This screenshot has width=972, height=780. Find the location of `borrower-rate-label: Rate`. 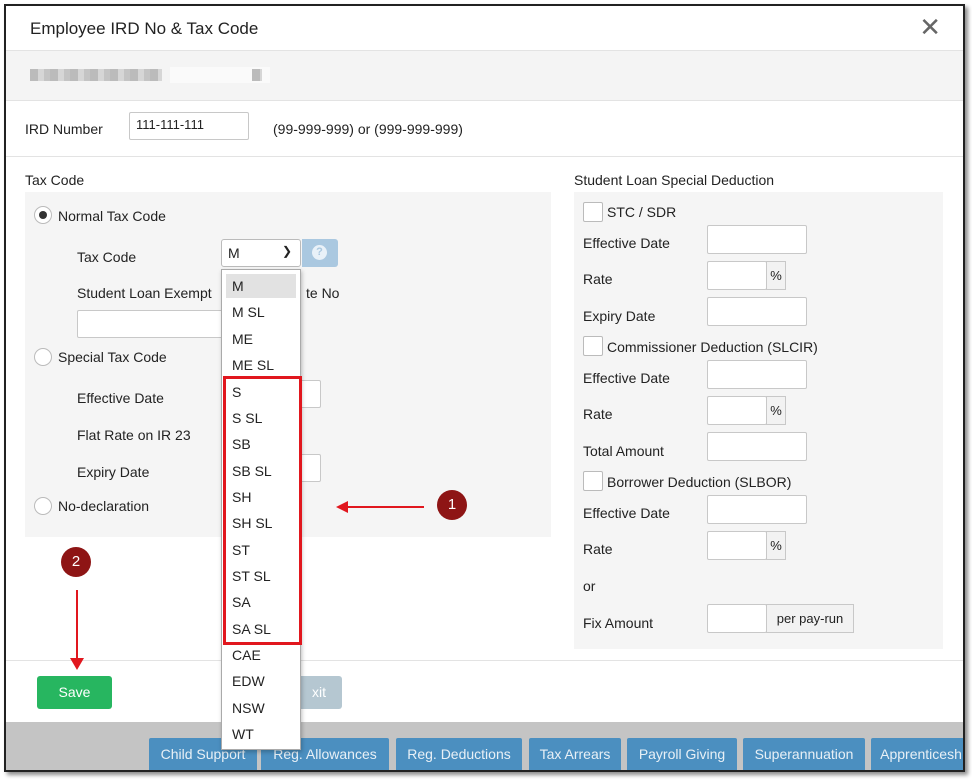

borrower-rate-label: Rate is located at coordinates (598, 549).